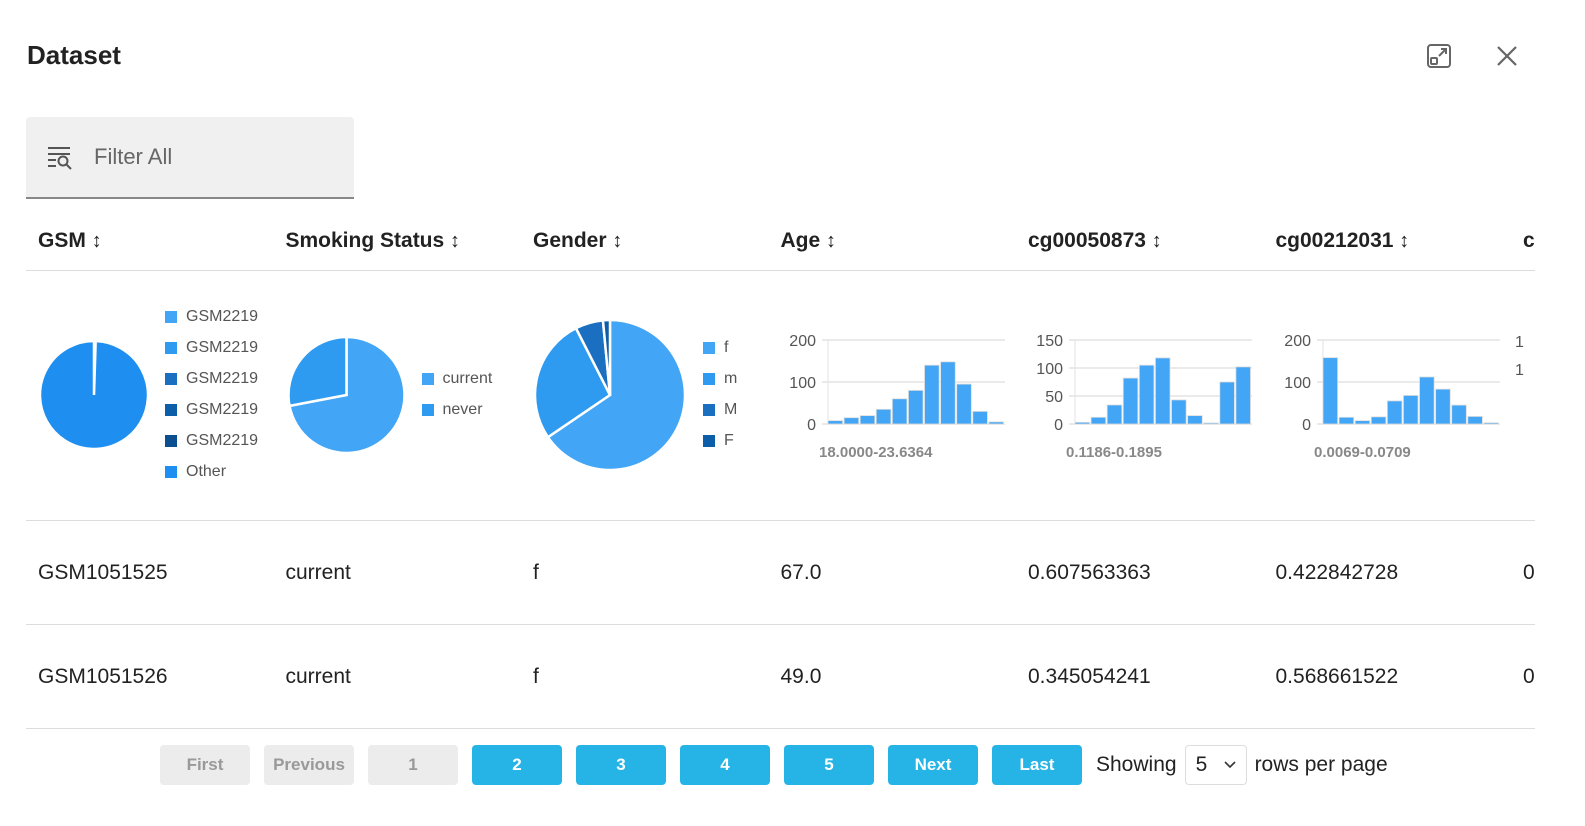 Image resolution: width=1585 pixels, height=826 pixels. What do you see at coordinates (1140, 241) in the screenshot?
I see `column-header: cg00050873 ↕` at bounding box center [1140, 241].